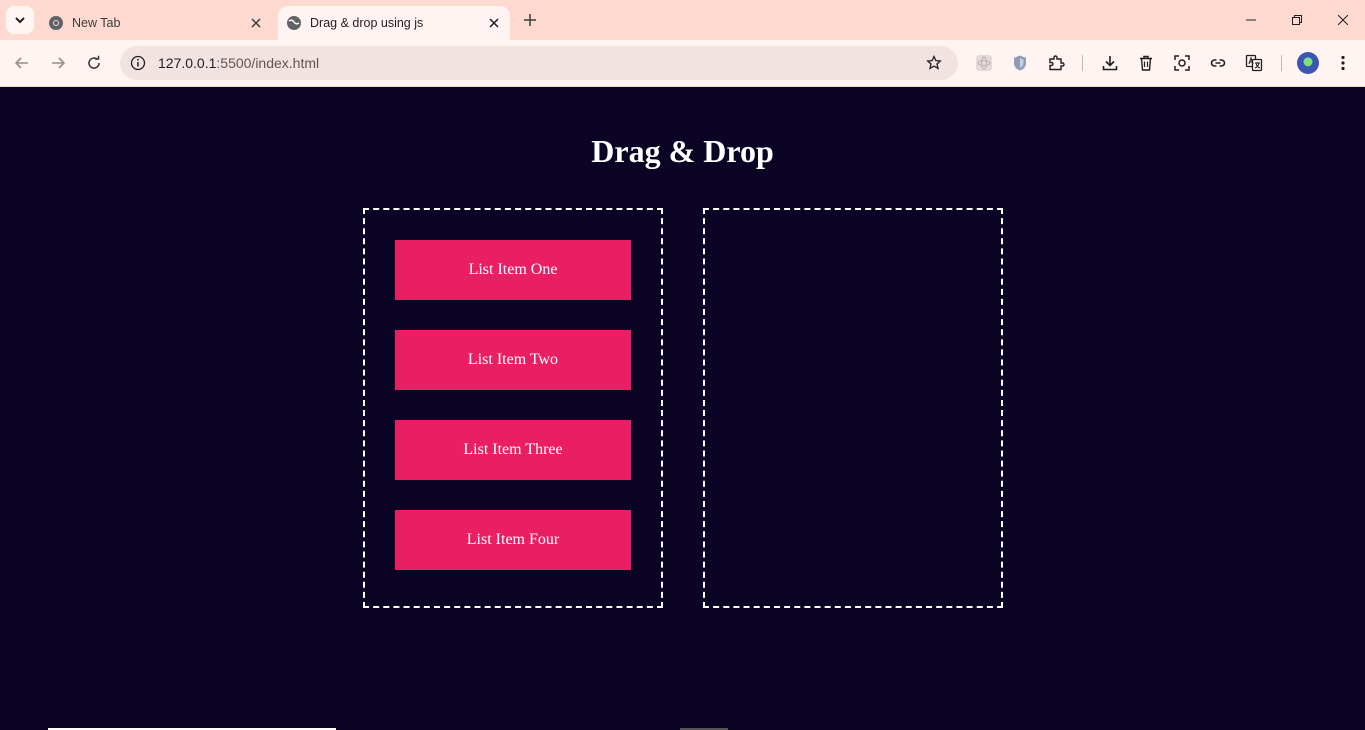 This screenshot has width=1365, height=730. I want to click on reload-icon, so click(94, 62).